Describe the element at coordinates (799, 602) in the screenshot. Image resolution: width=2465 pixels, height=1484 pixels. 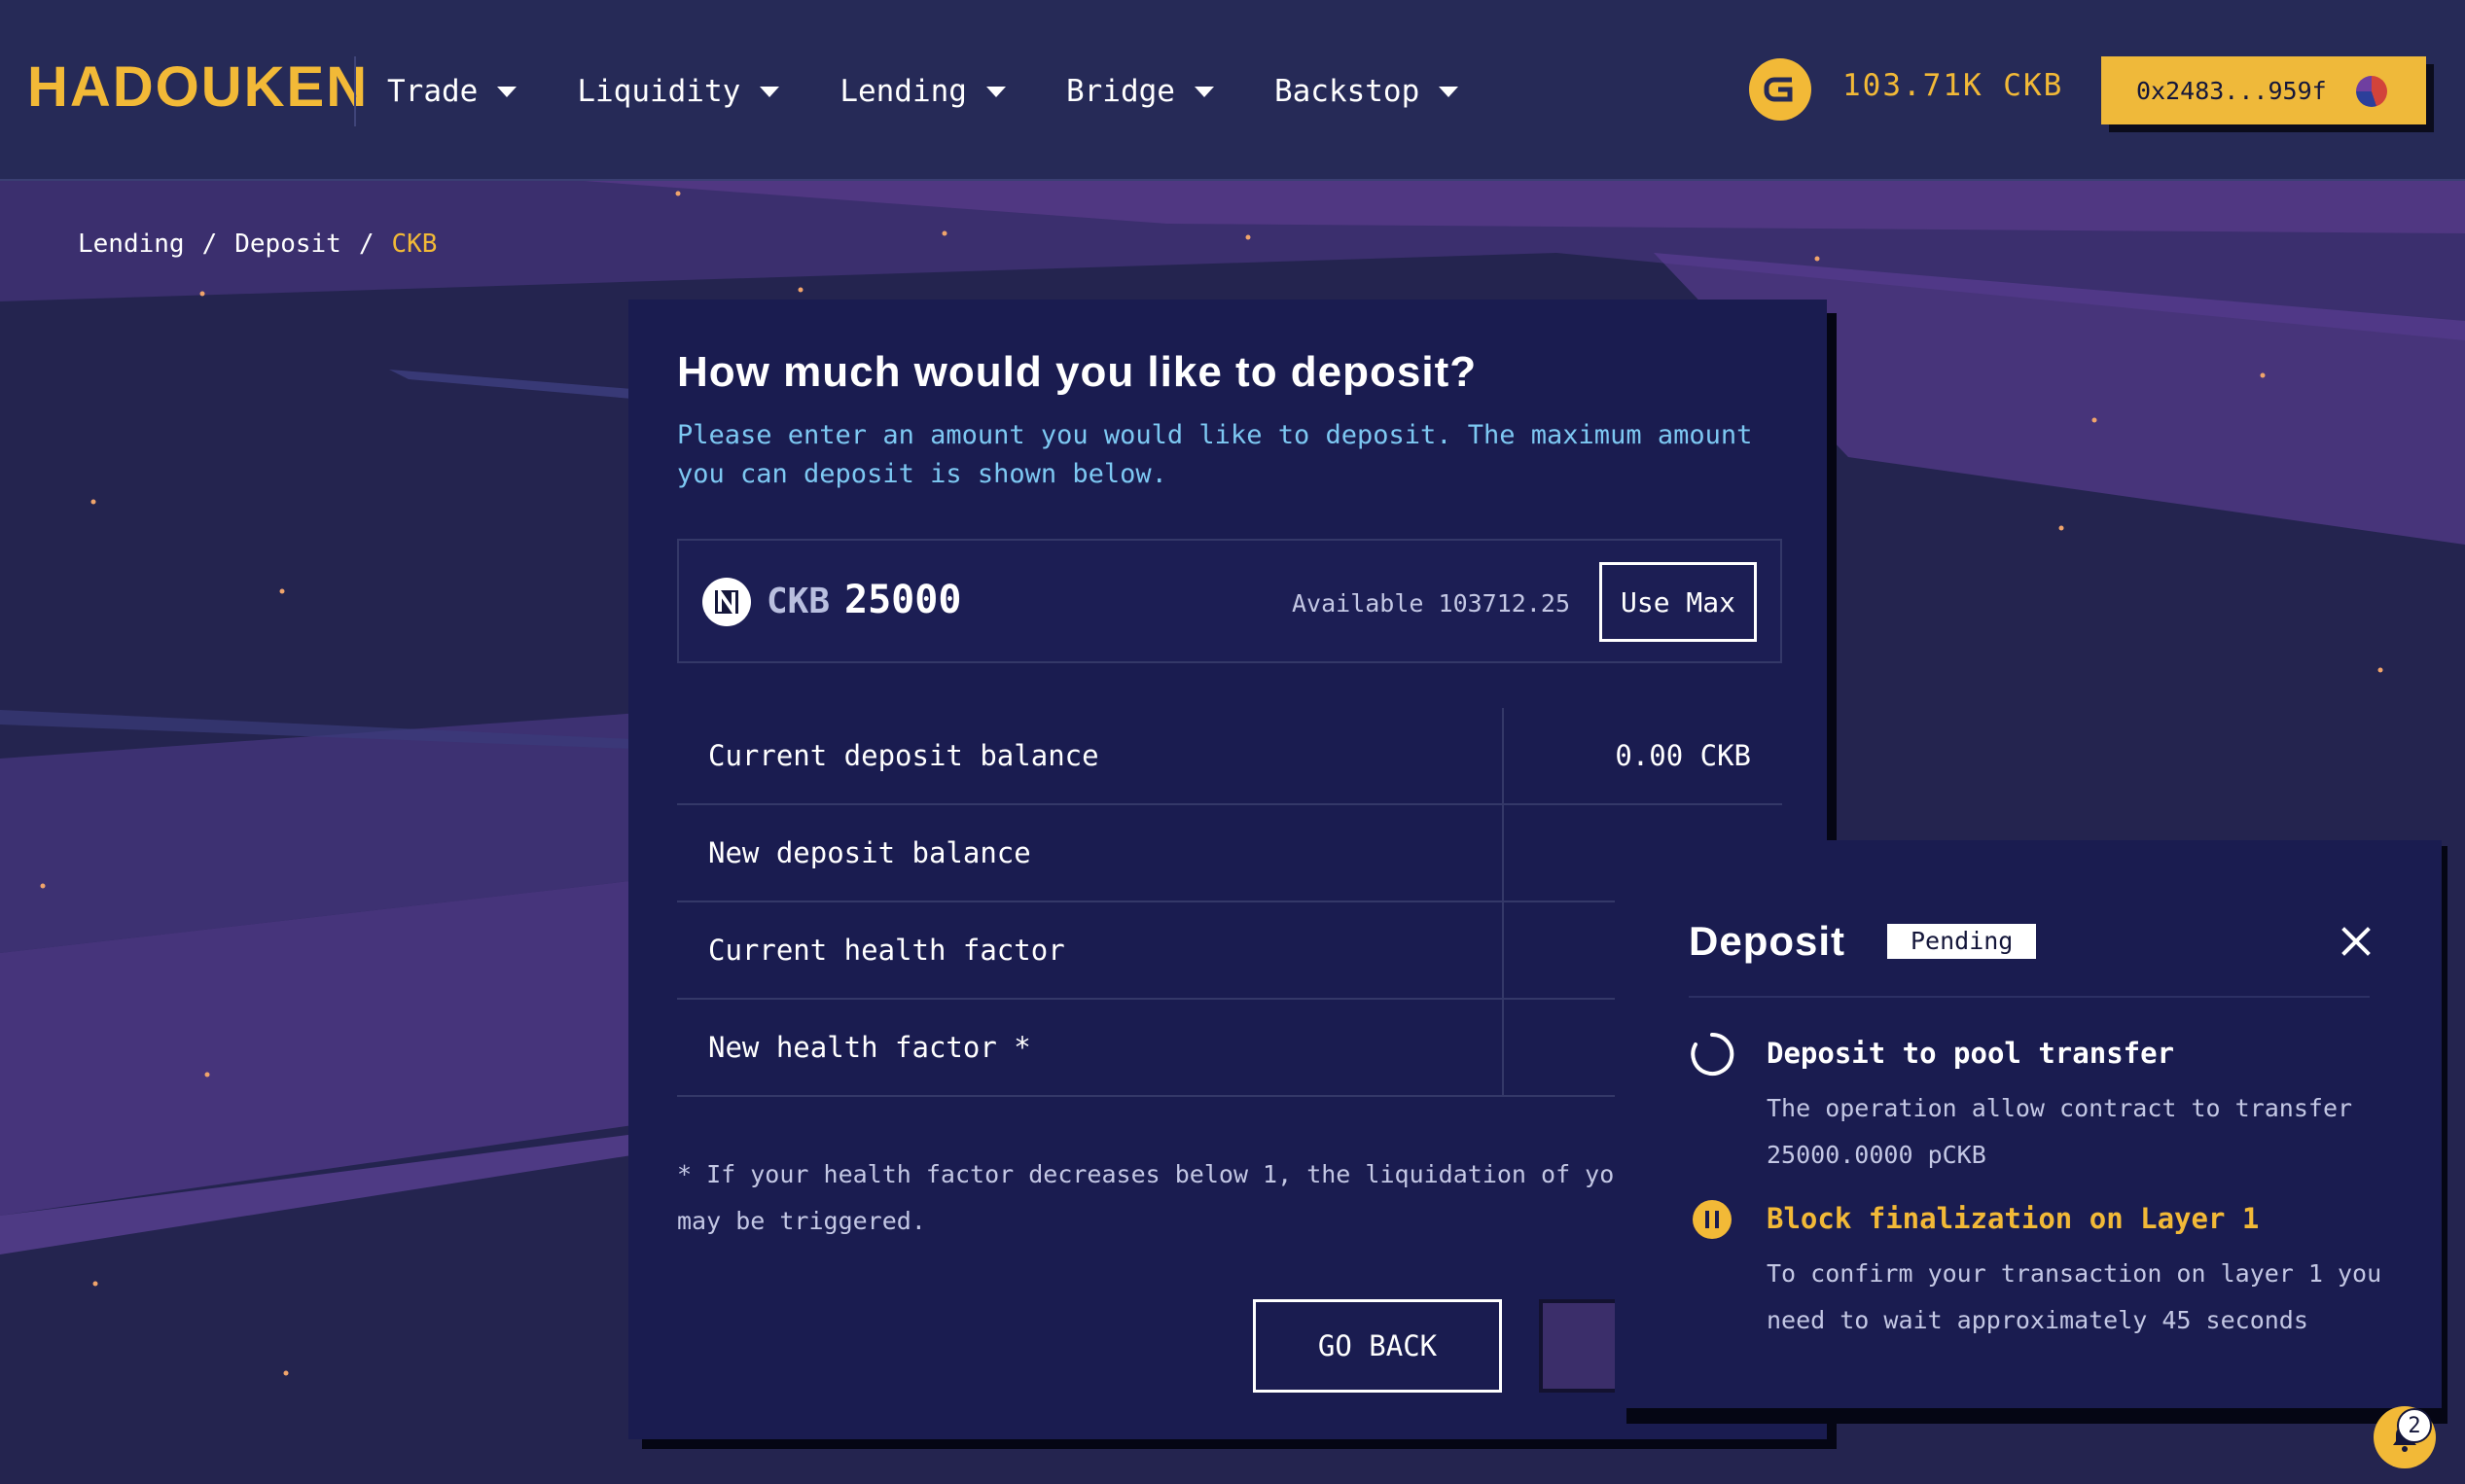
I see `amount-token-symbol: CKB` at that location.